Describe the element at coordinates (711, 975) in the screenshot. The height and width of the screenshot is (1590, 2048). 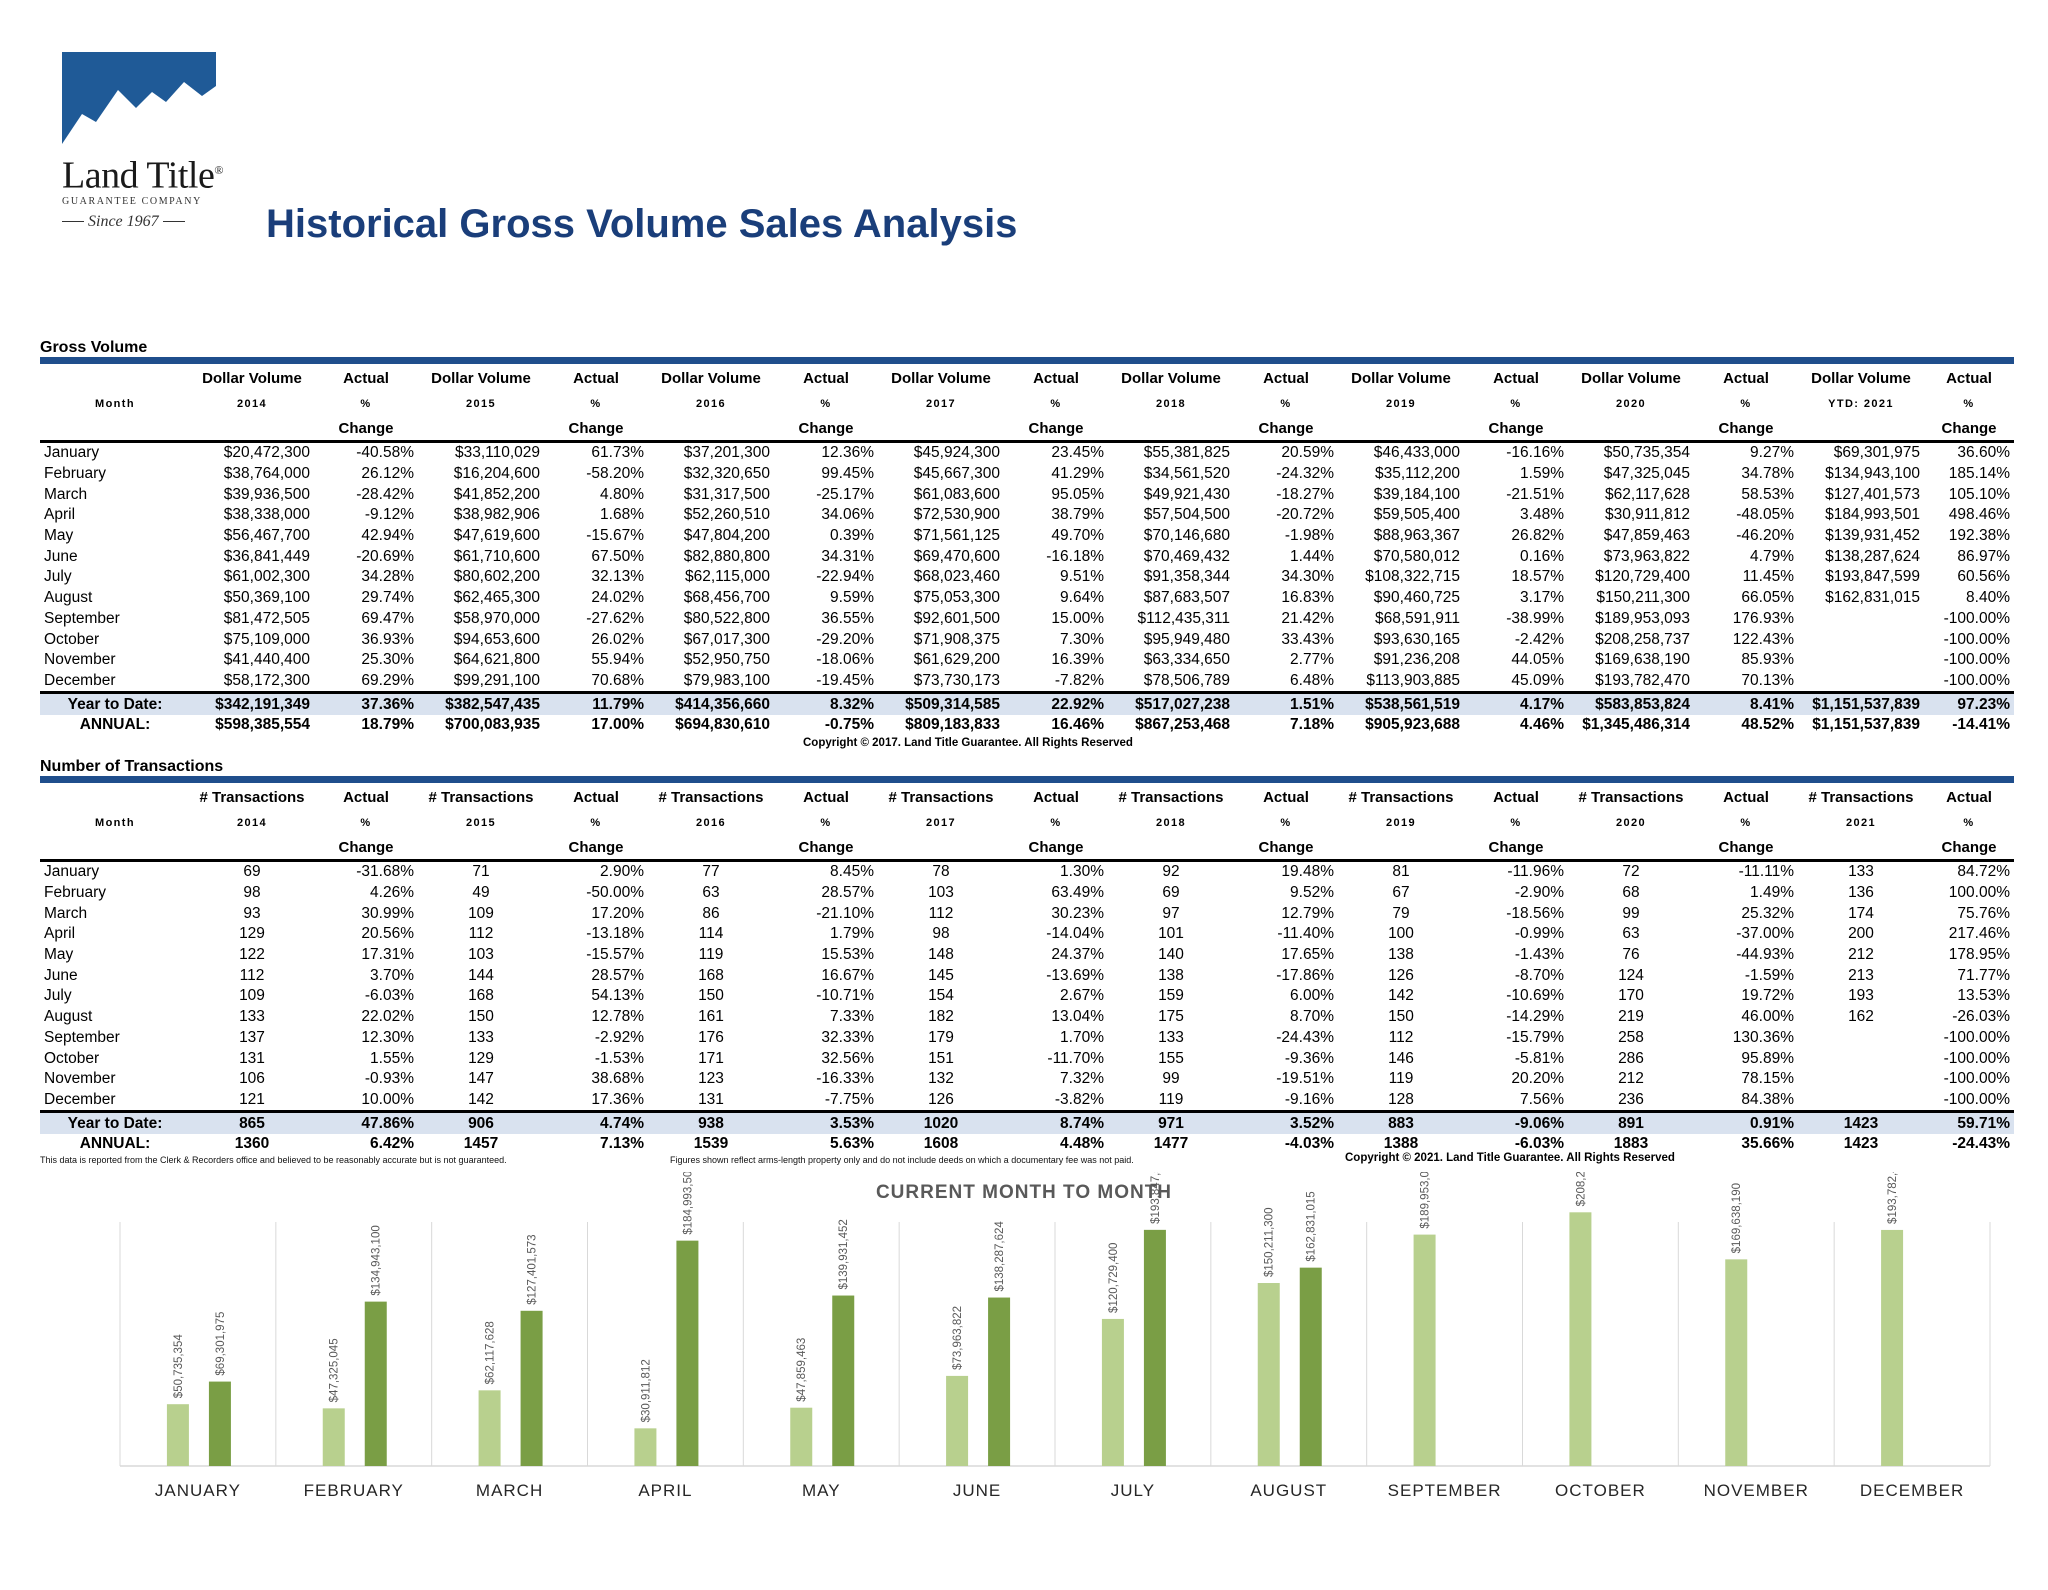
I see `value-cell: 168` at that location.